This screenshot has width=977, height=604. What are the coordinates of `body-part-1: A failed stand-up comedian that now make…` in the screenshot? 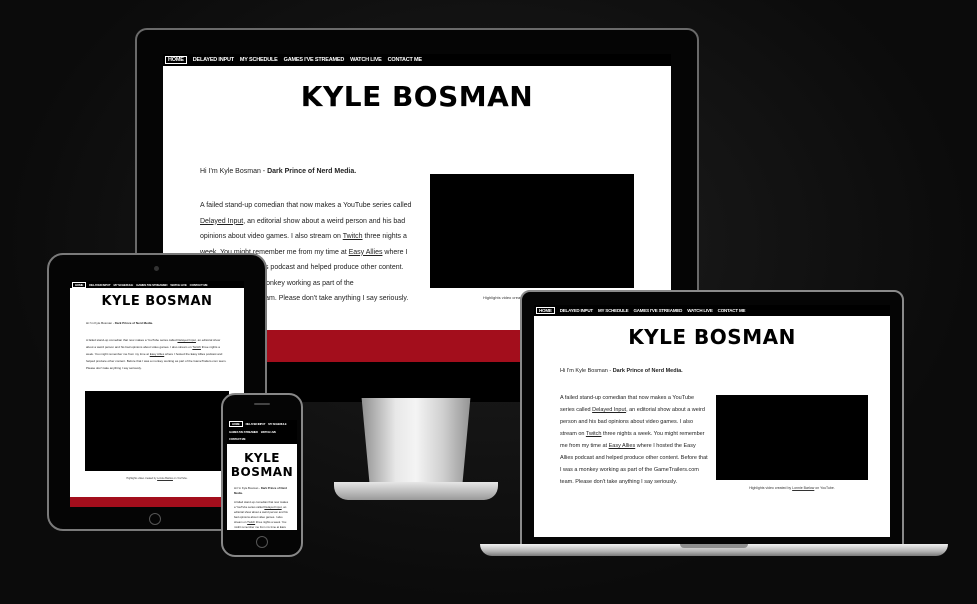 It's located at (306, 205).